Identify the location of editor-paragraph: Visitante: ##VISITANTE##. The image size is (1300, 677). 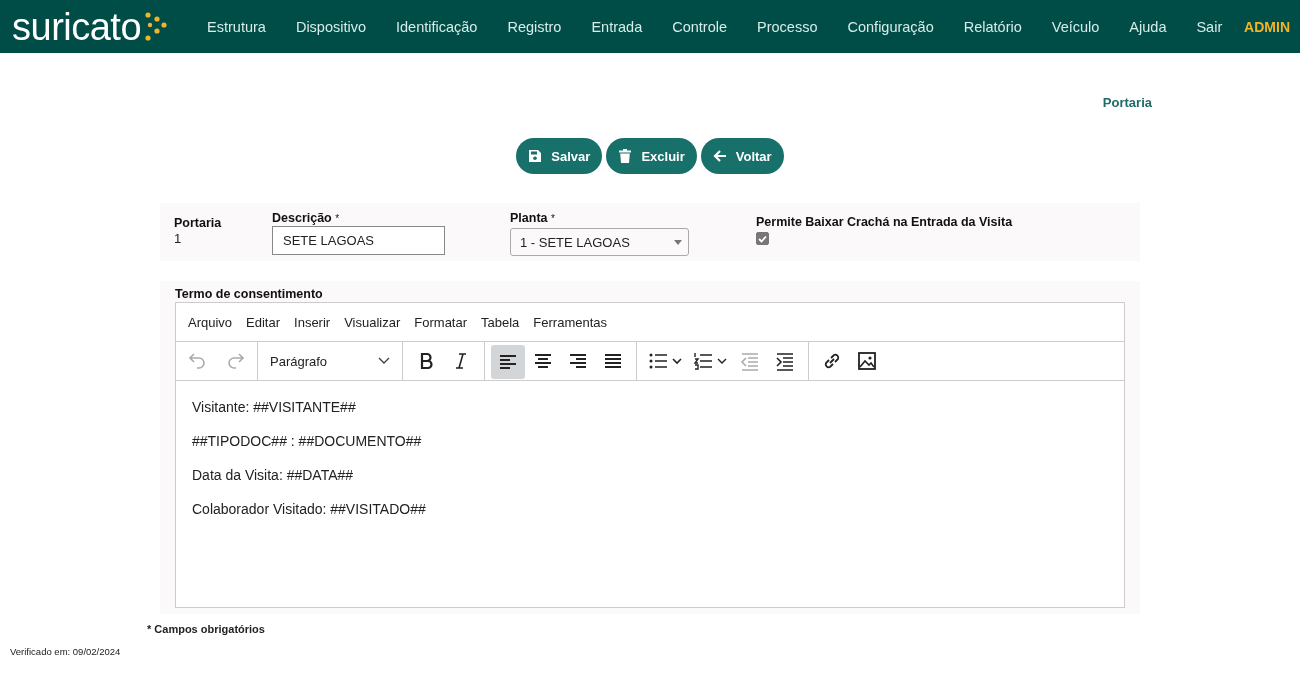
(274, 407).